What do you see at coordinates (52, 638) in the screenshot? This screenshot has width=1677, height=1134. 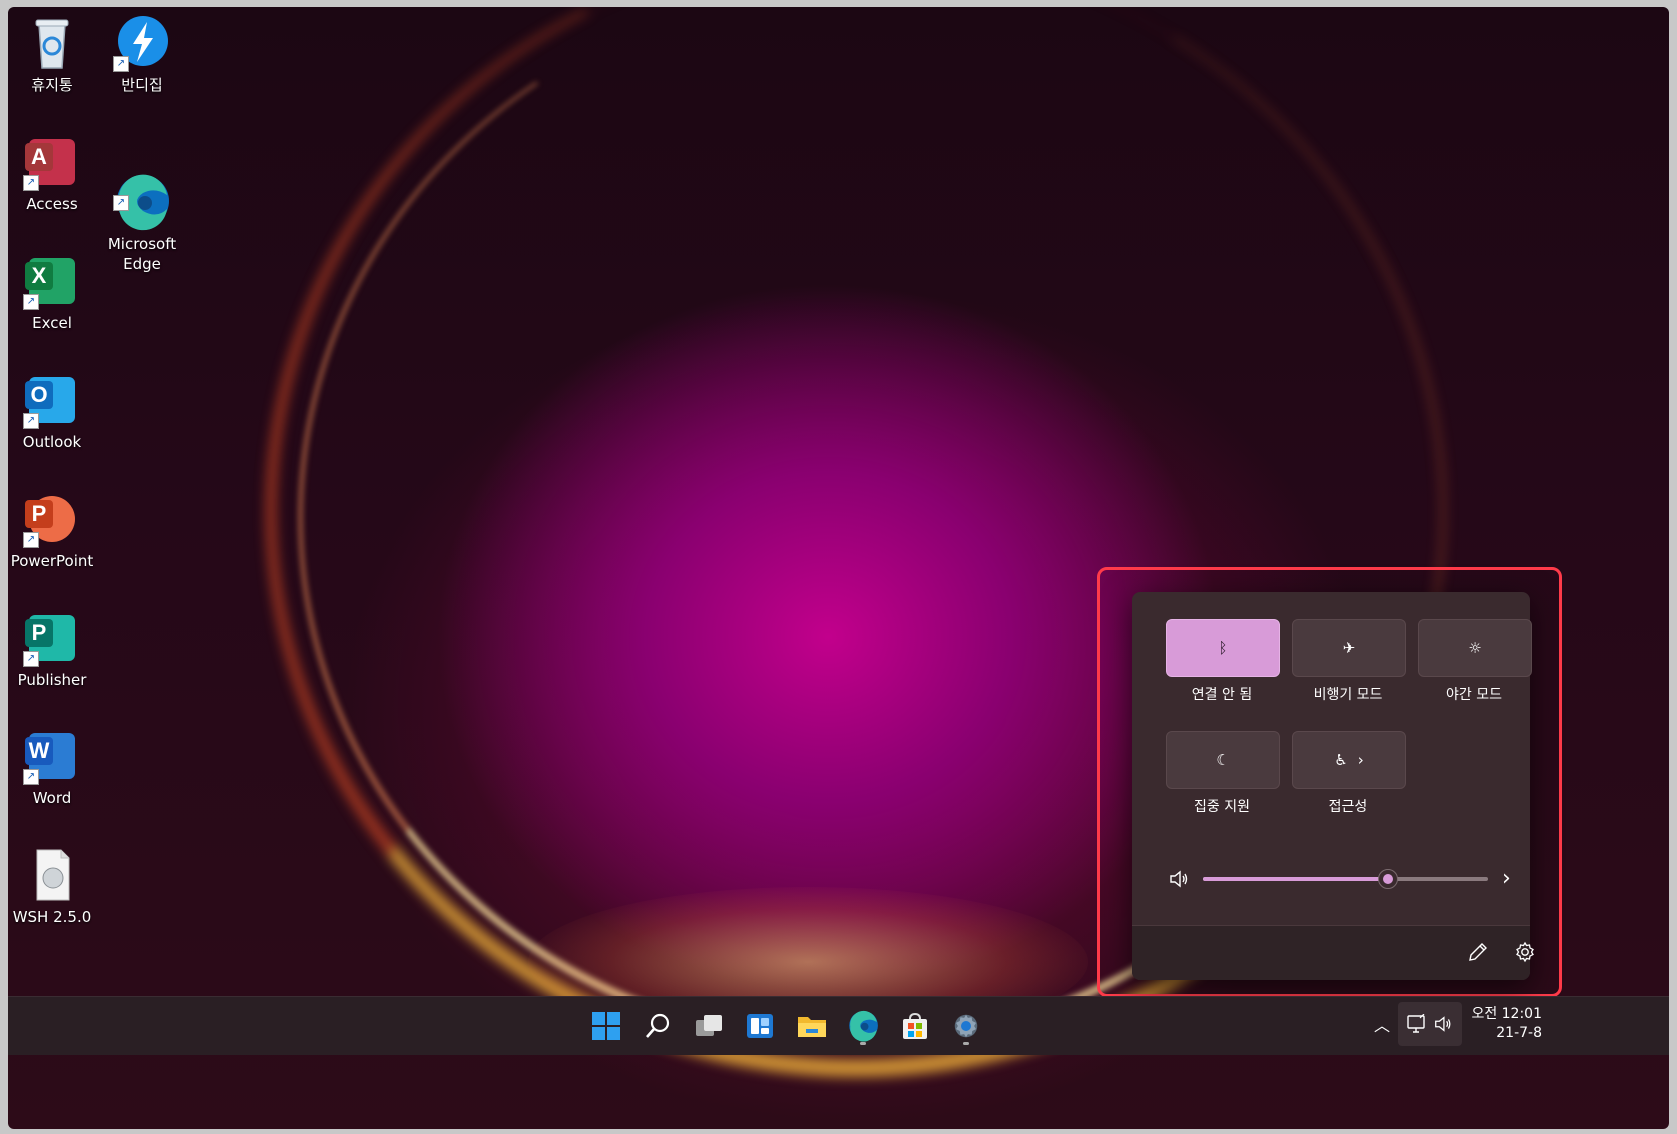 I see `publisher-icon: P ↗` at bounding box center [52, 638].